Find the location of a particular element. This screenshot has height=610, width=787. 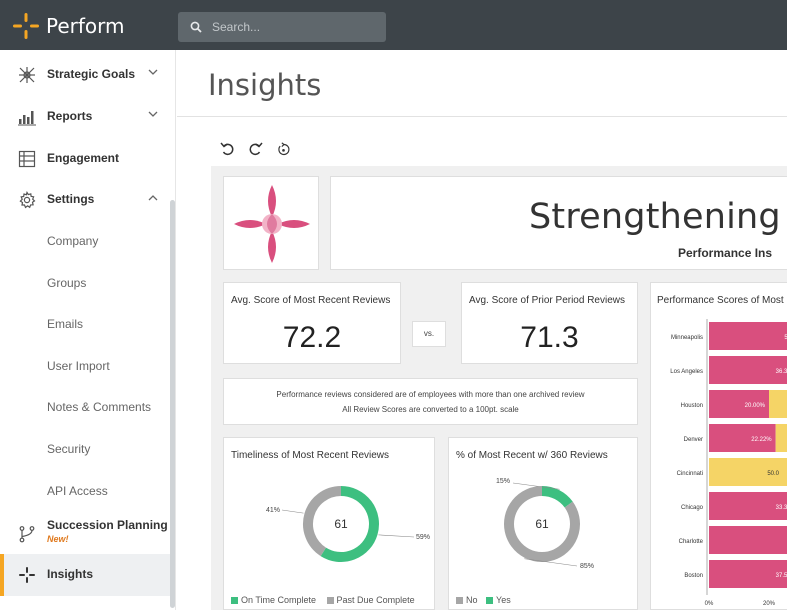

app-name: Perform is located at coordinates (85, 26).